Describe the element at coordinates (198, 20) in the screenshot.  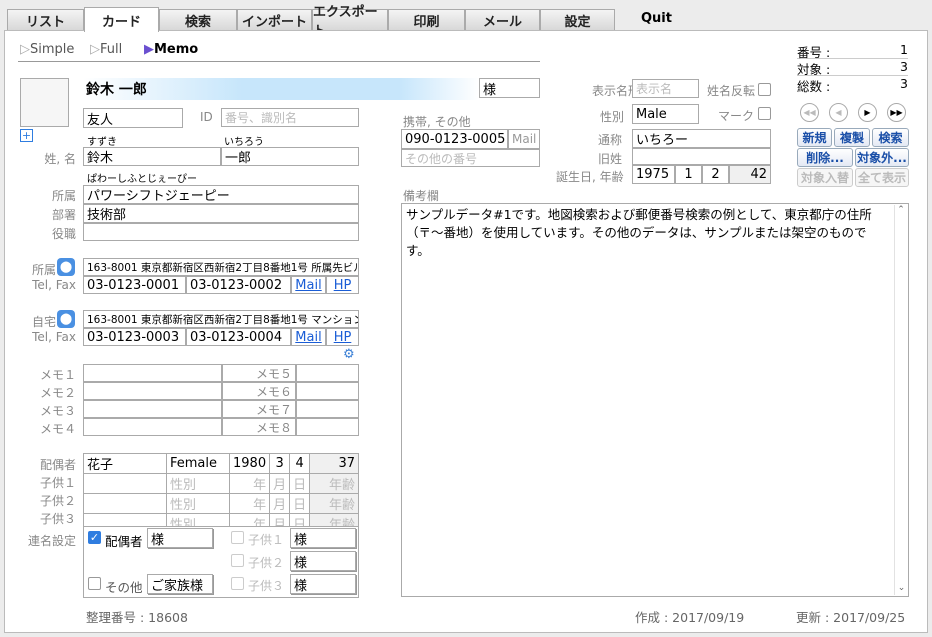
I see `tab-search: 検索` at that location.